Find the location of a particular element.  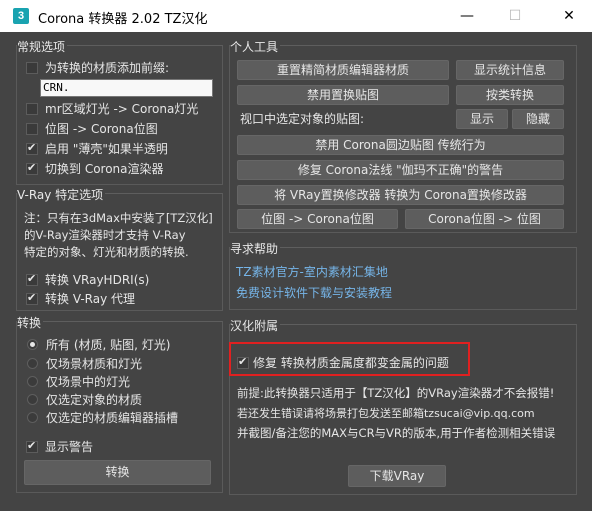

radio-scene-lights-label: 仅场景中的灯光 is located at coordinates (88, 382).